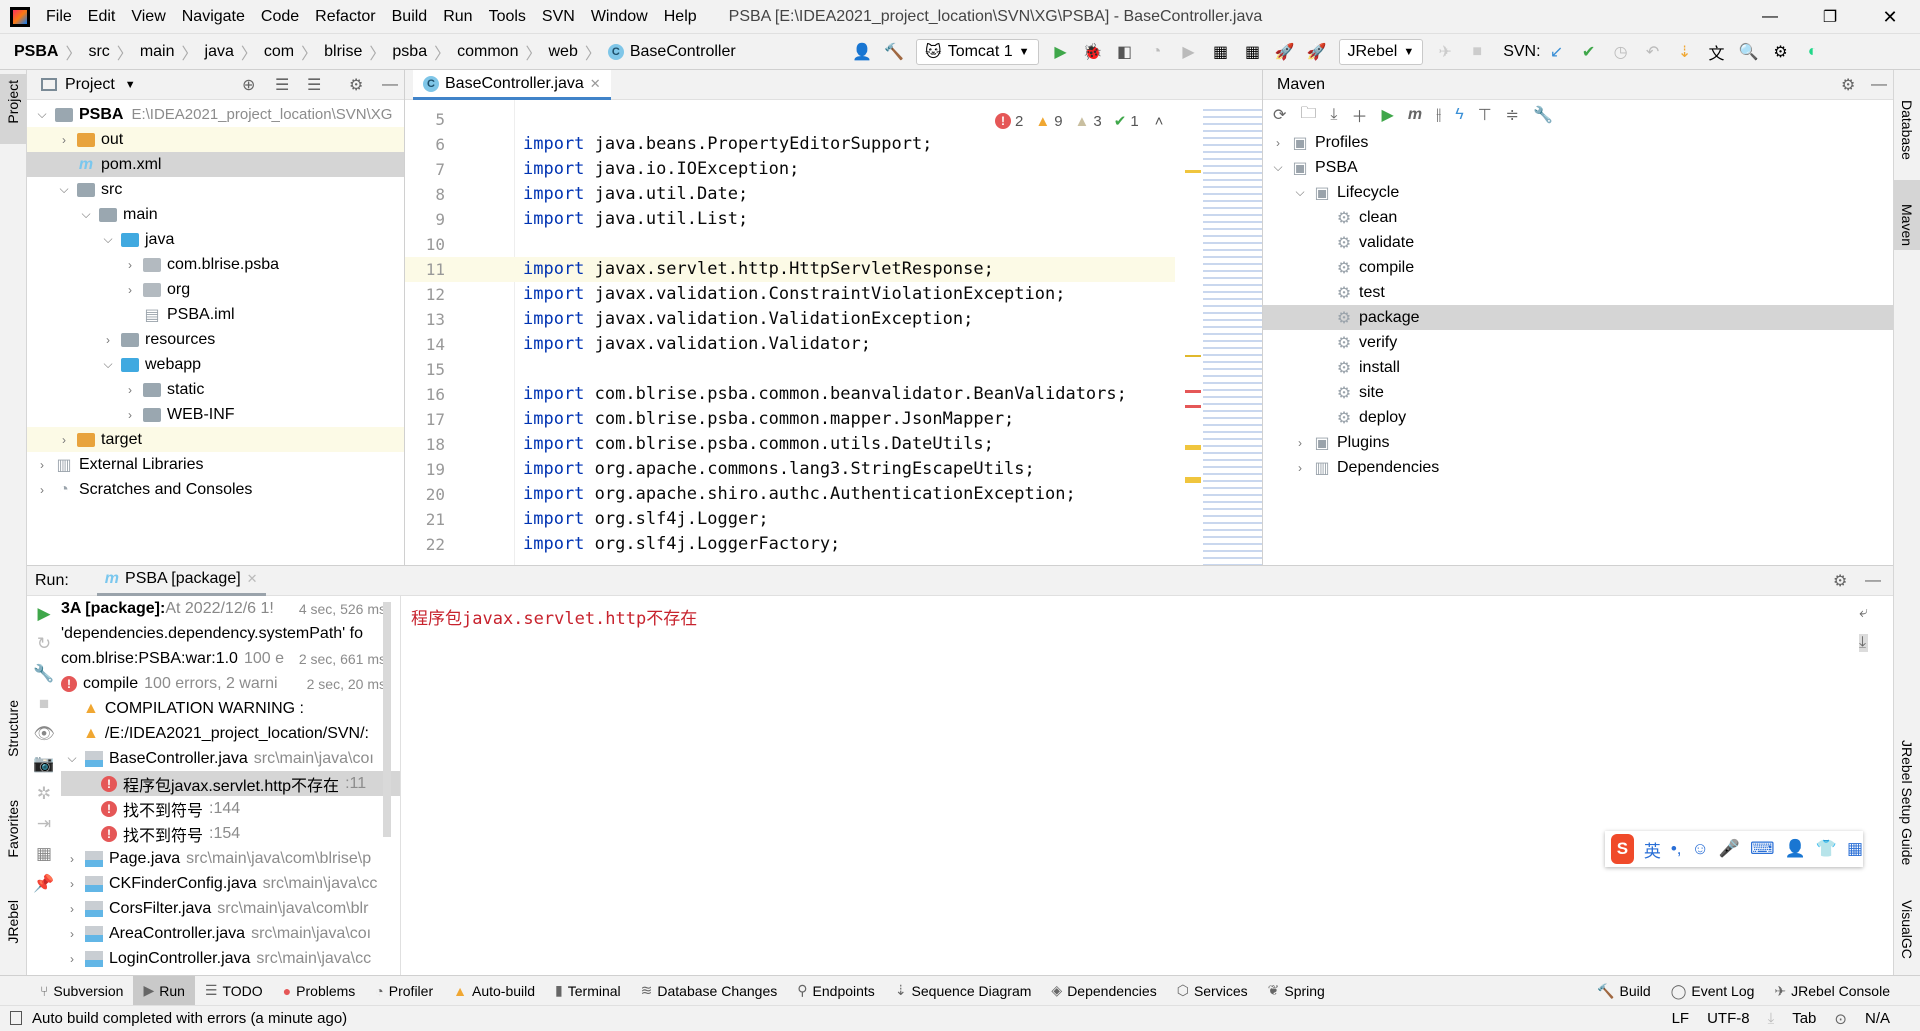  What do you see at coordinates (1749, 52) in the screenshot?
I see `search-icon: 🔍` at bounding box center [1749, 52].